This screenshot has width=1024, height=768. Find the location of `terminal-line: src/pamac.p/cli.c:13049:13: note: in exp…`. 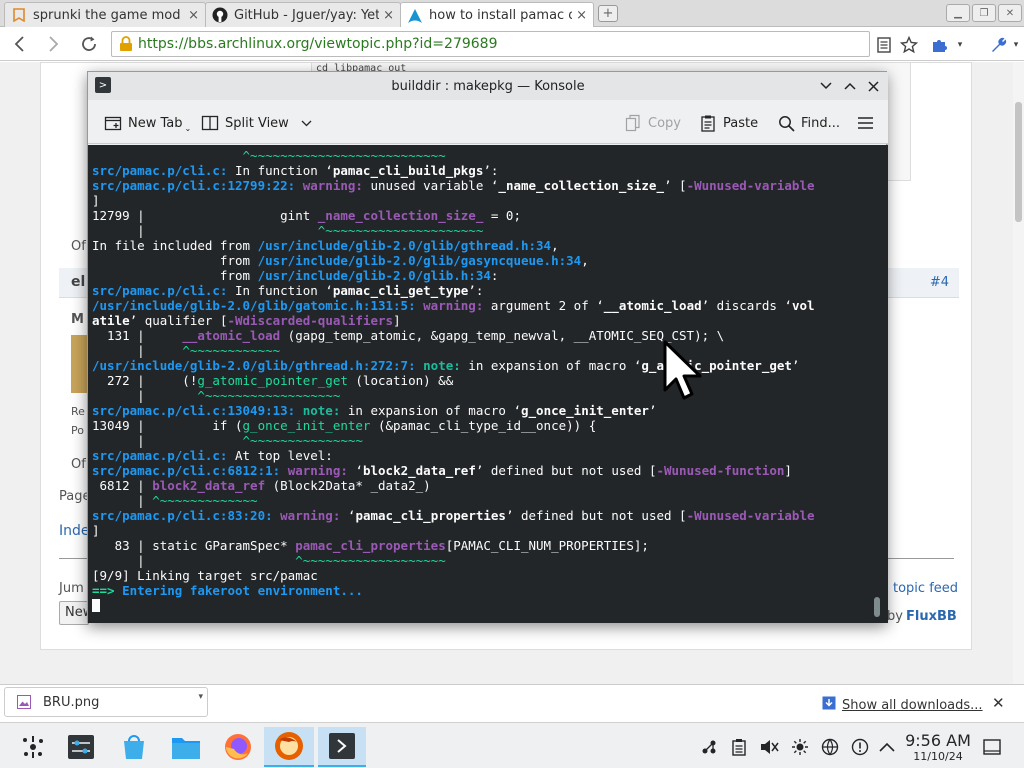

terminal-line: src/pamac.p/cli.c:13049:13: note: in exp… is located at coordinates (482, 410).